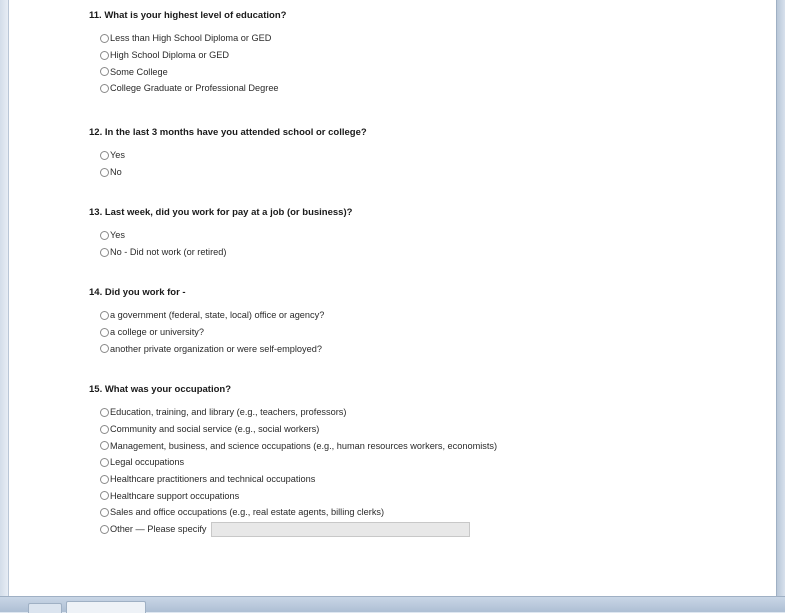 The image size is (785, 613). What do you see at coordinates (158, 529) in the screenshot?
I see `option-label: Other — Please specify` at bounding box center [158, 529].